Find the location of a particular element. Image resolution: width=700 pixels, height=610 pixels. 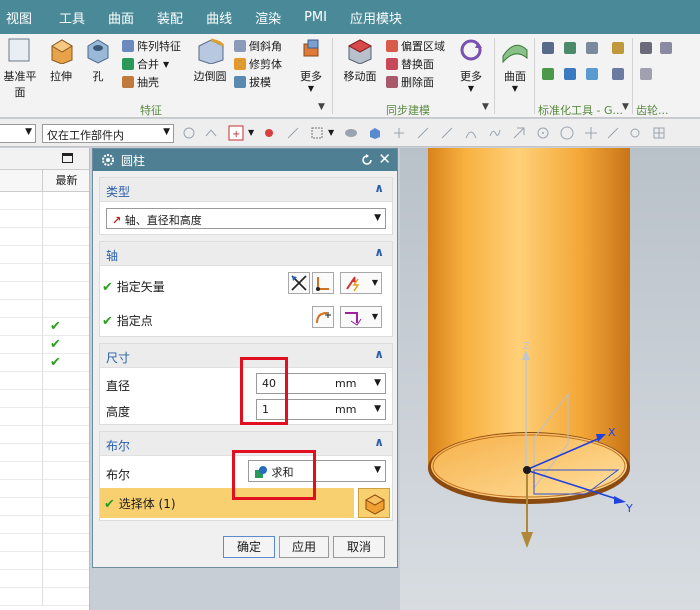

sync-more-button: 更多 ▼ is located at coordinates (471, 64).